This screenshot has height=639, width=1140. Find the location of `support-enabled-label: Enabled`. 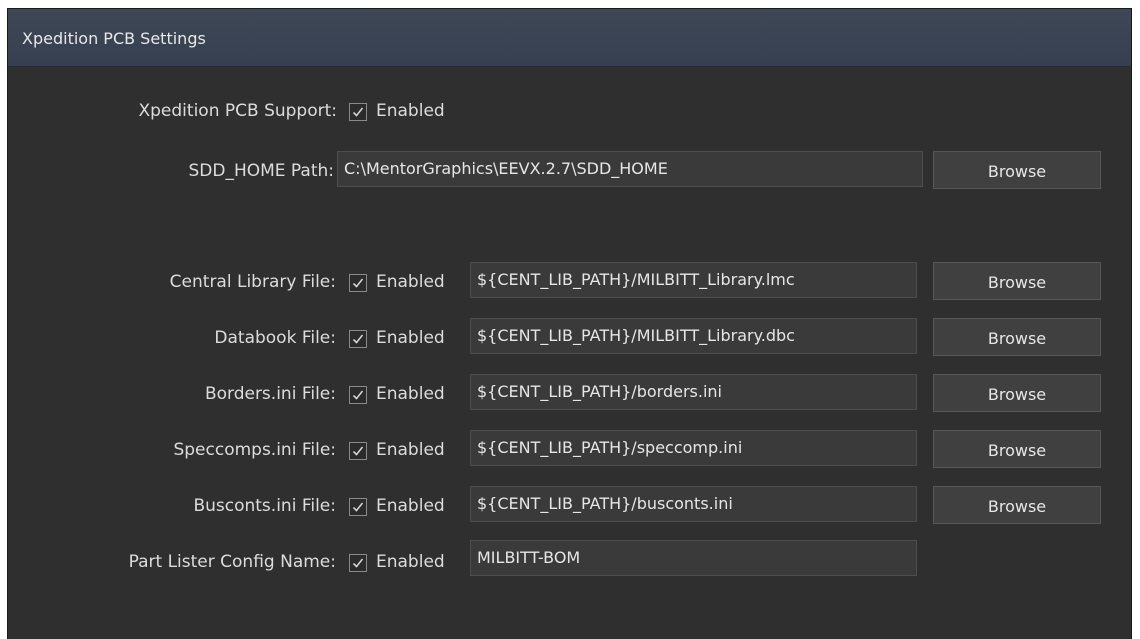

support-enabled-label: Enabled is located at coordinates (410, 111).